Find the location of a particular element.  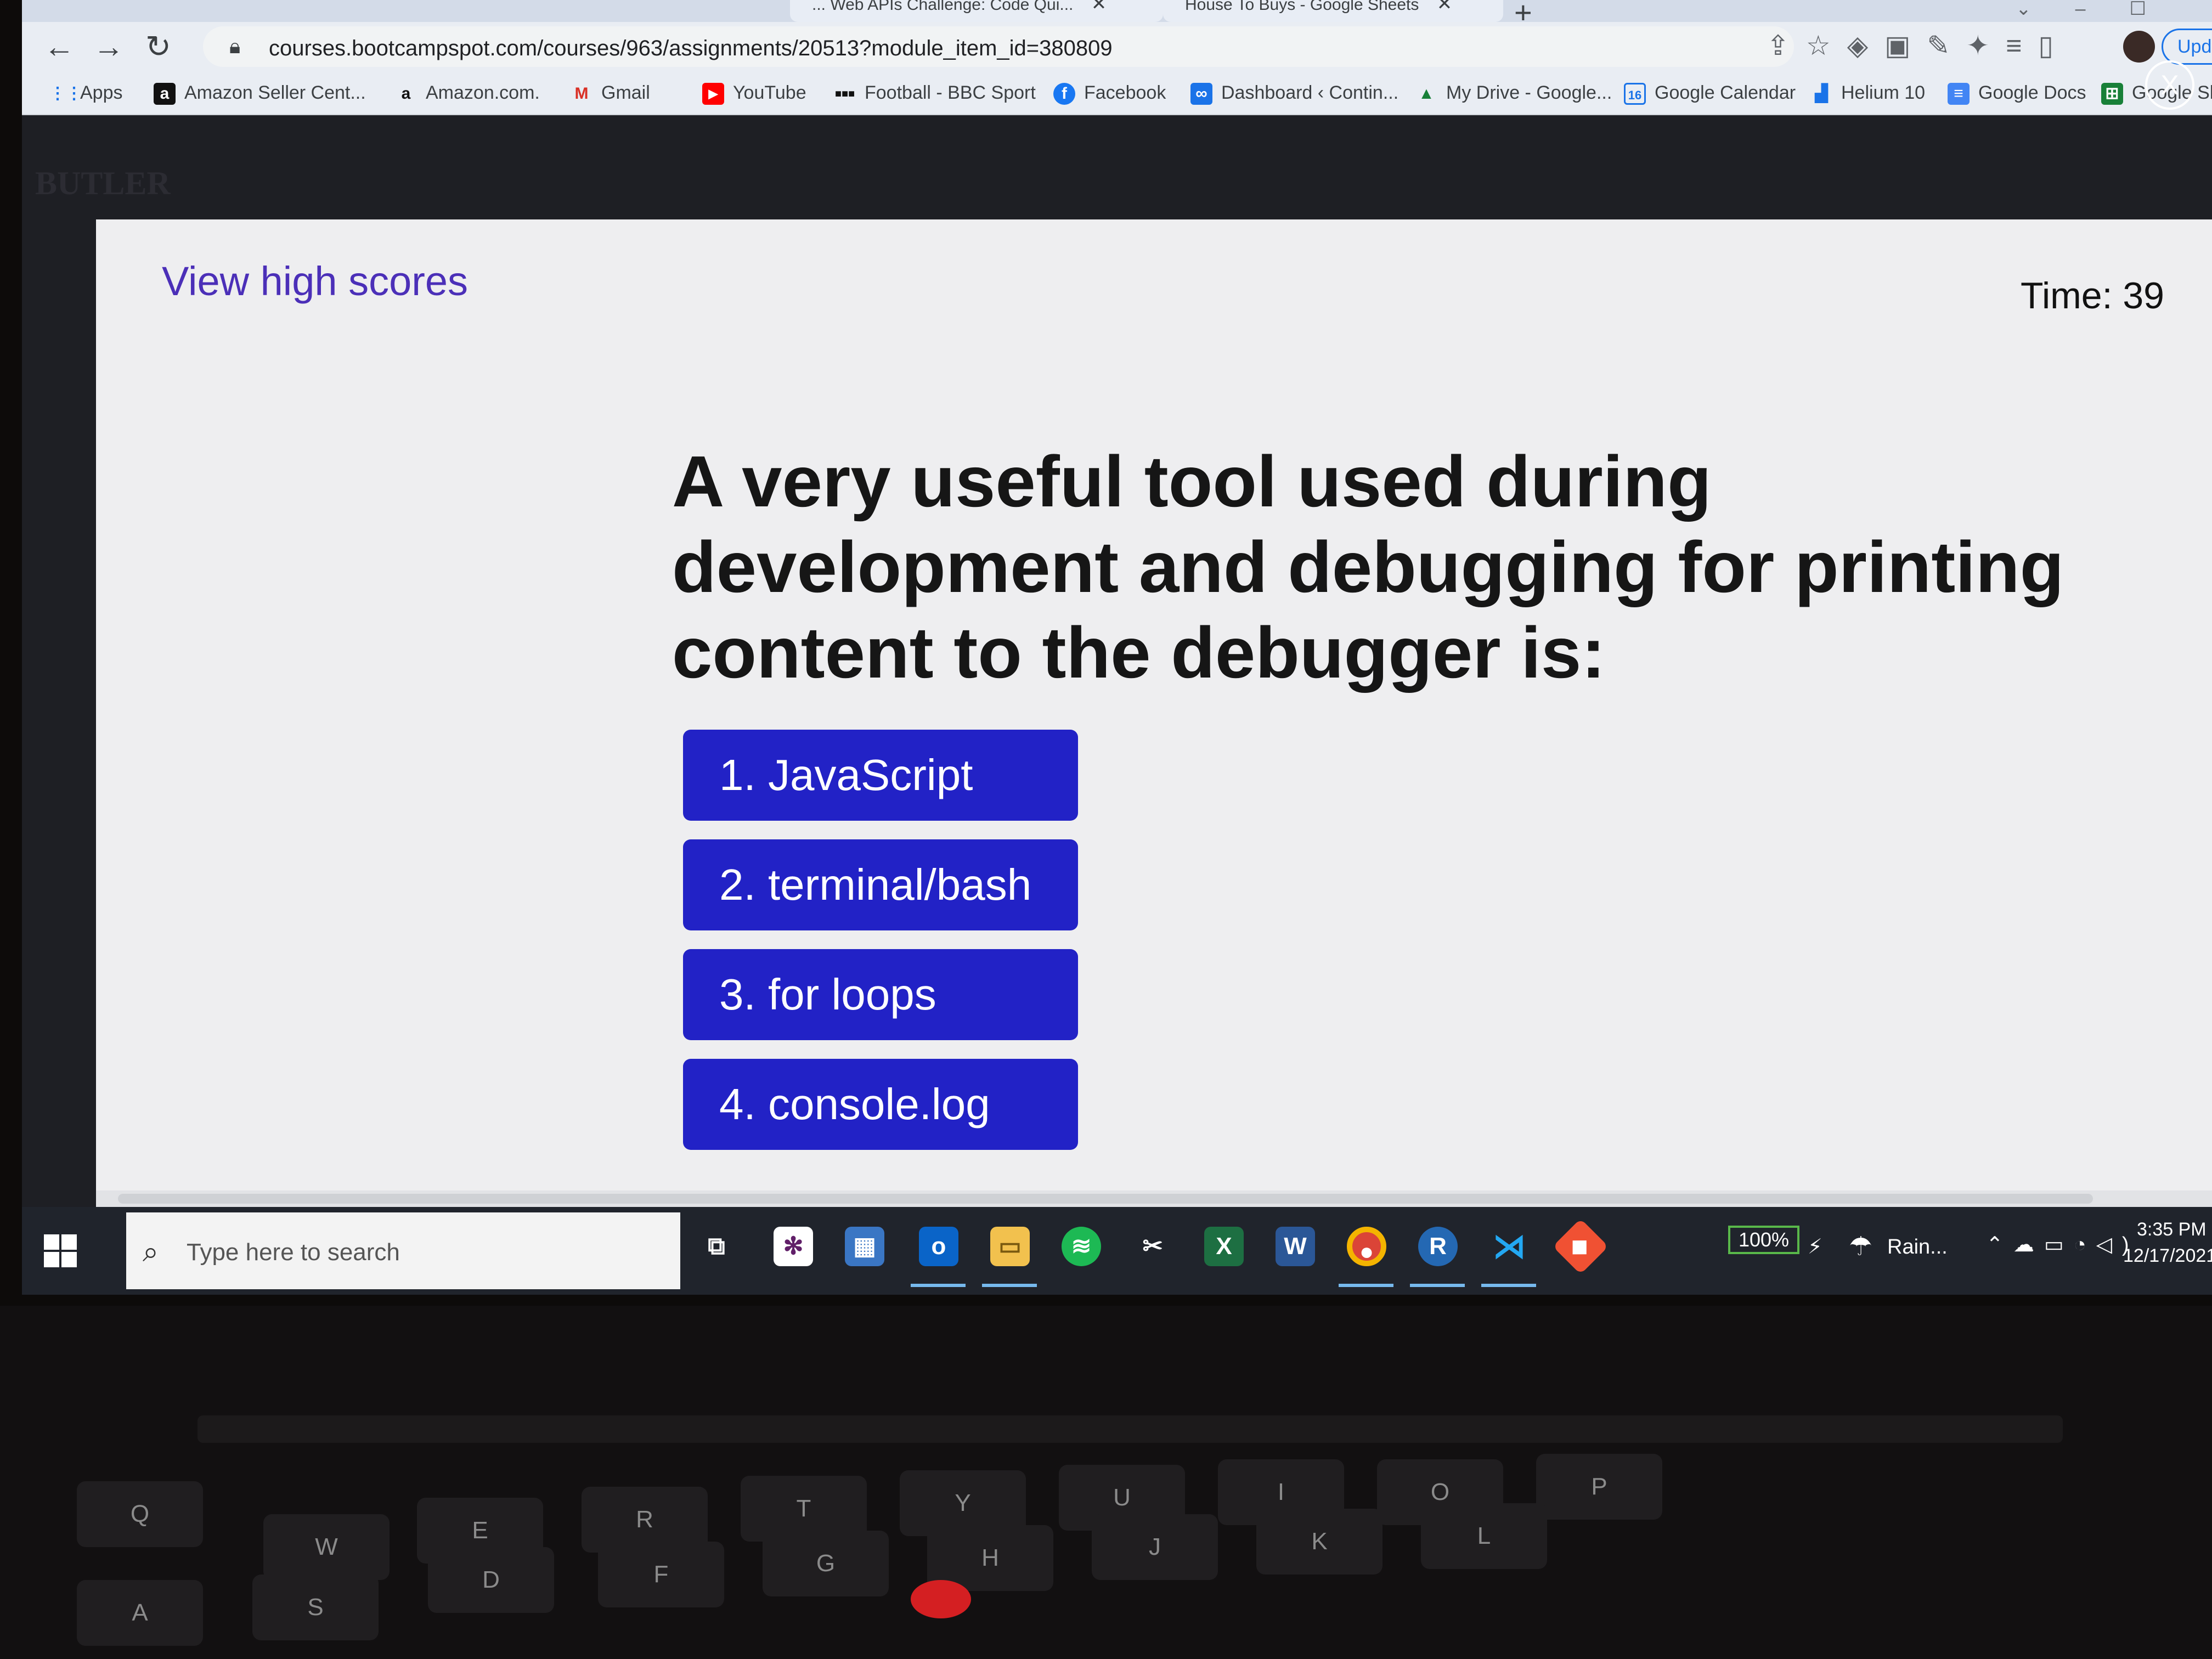

spotify-icon: ≋ is located at coordinates (1081, 1246).